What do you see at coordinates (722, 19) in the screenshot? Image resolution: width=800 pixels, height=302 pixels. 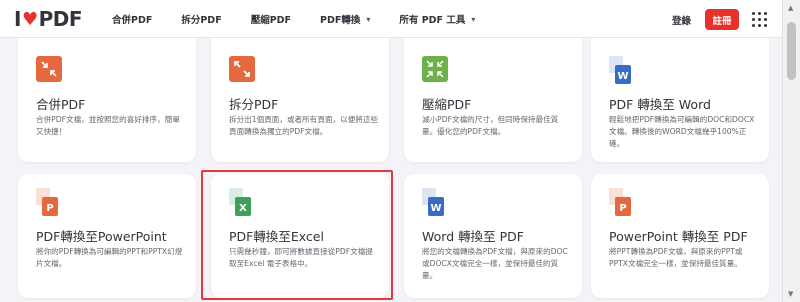 I see `register-button: 註冊` at bounding box center [722, 19].